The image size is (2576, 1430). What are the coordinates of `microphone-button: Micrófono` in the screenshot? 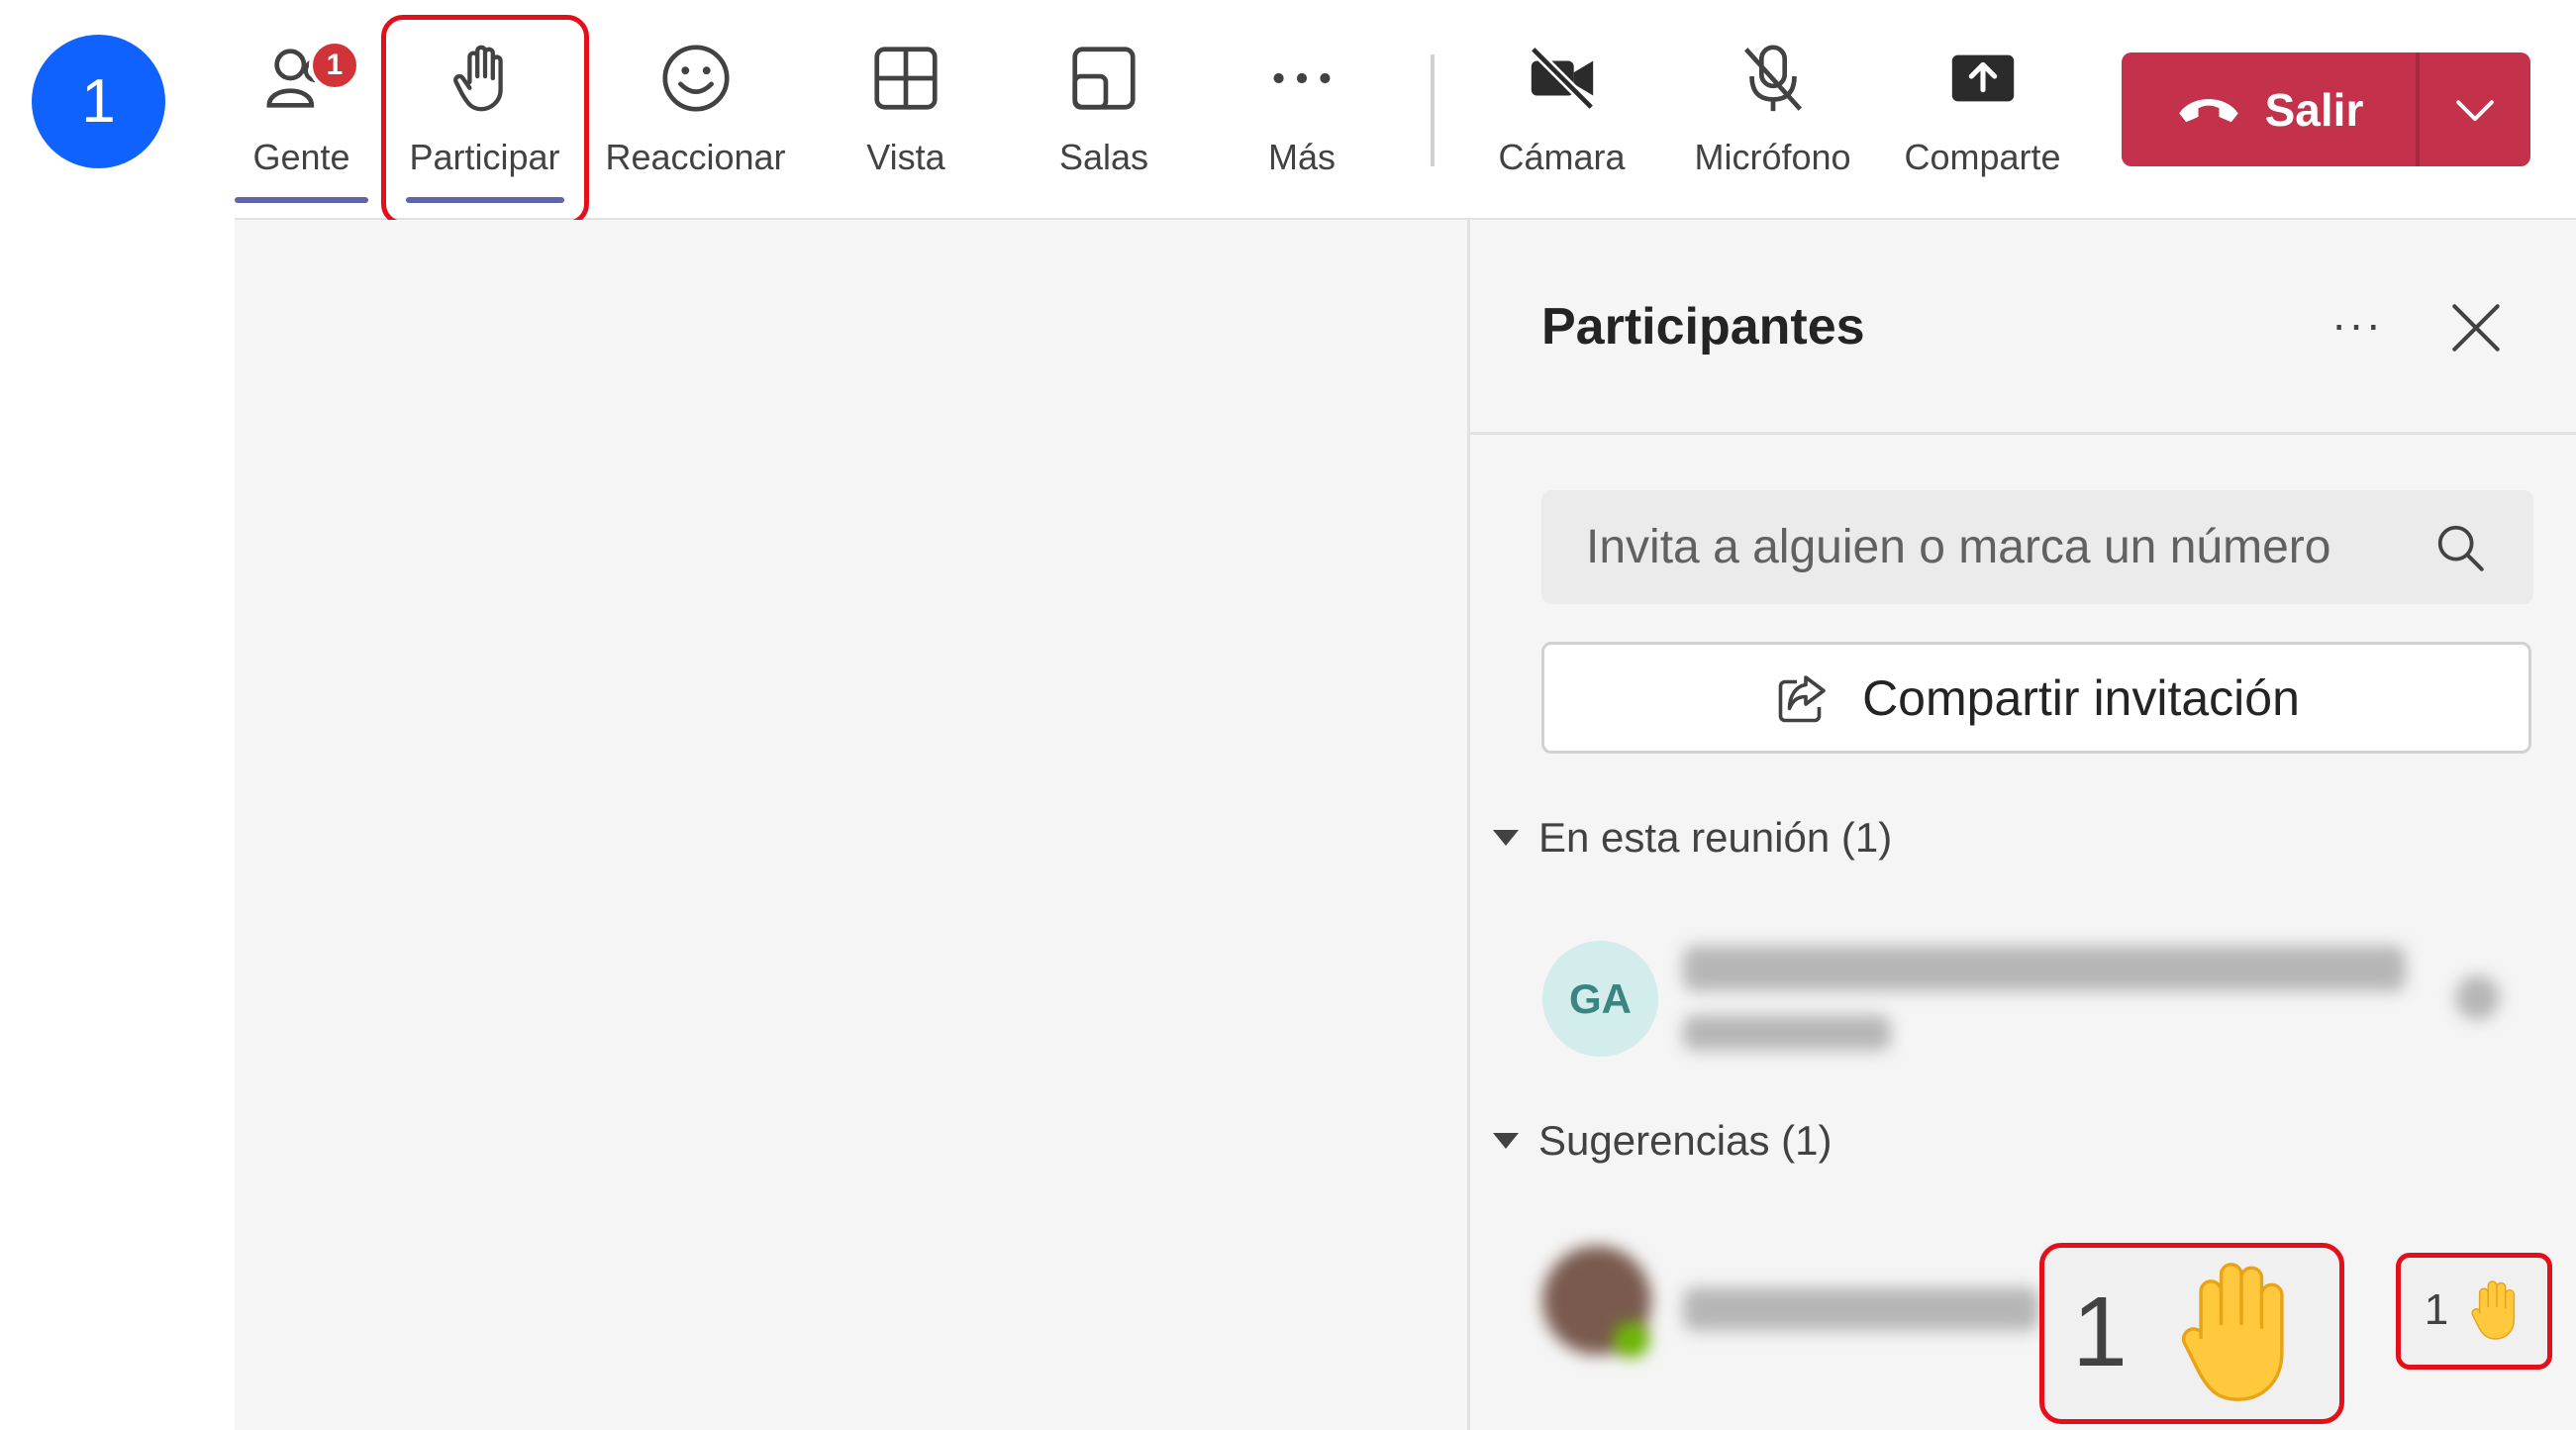 It's located at (1773, 108).